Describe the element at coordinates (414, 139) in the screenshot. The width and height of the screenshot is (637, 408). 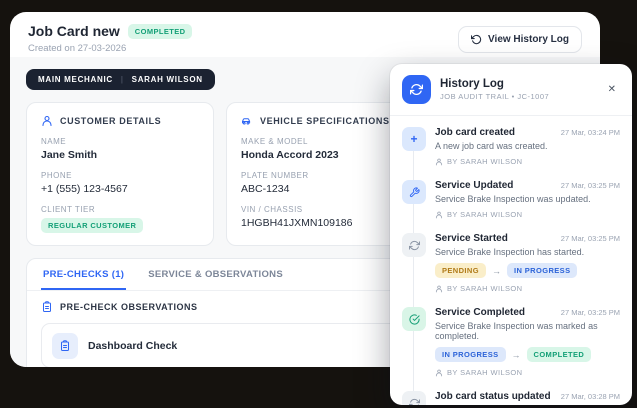
I see `plus-icon: +` at that location.